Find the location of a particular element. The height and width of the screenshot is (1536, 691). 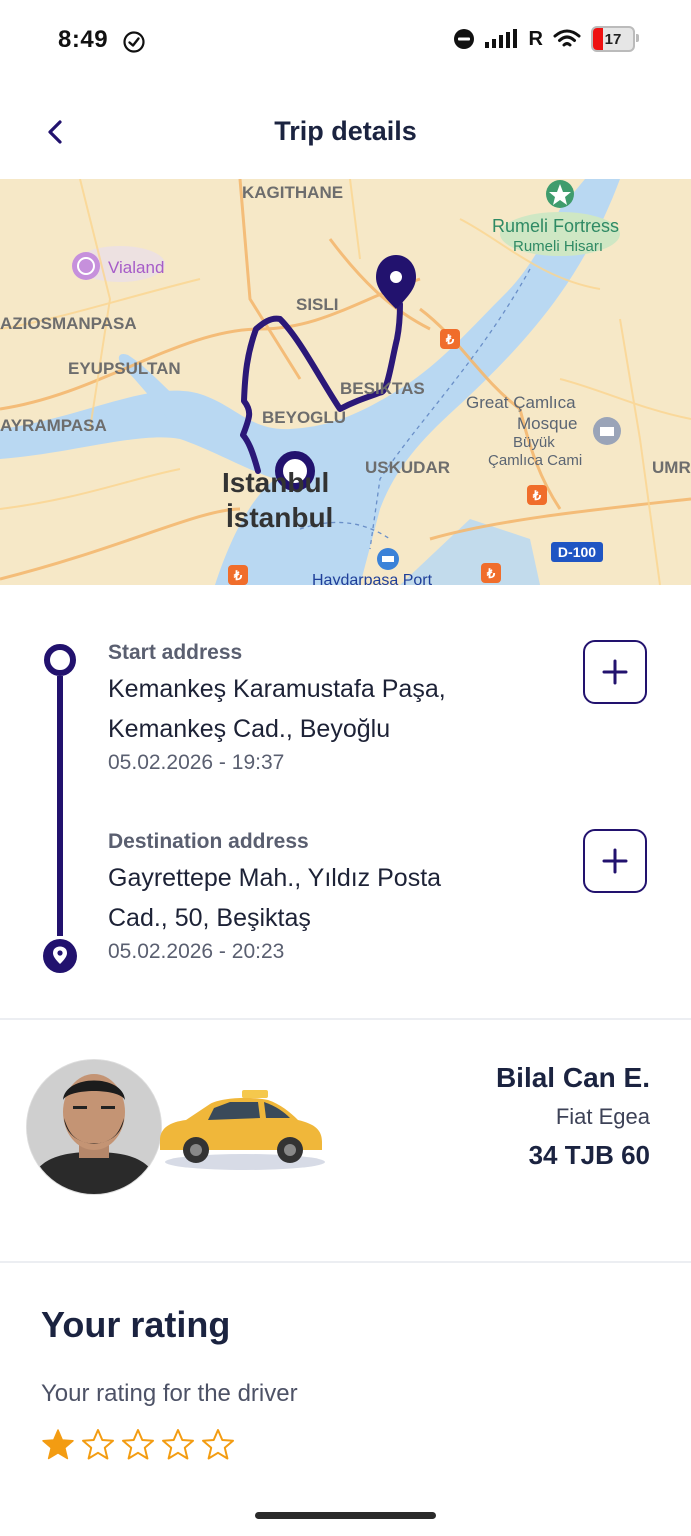

svg-text: EYUPSULTAN is located at coordinates (124, 368).